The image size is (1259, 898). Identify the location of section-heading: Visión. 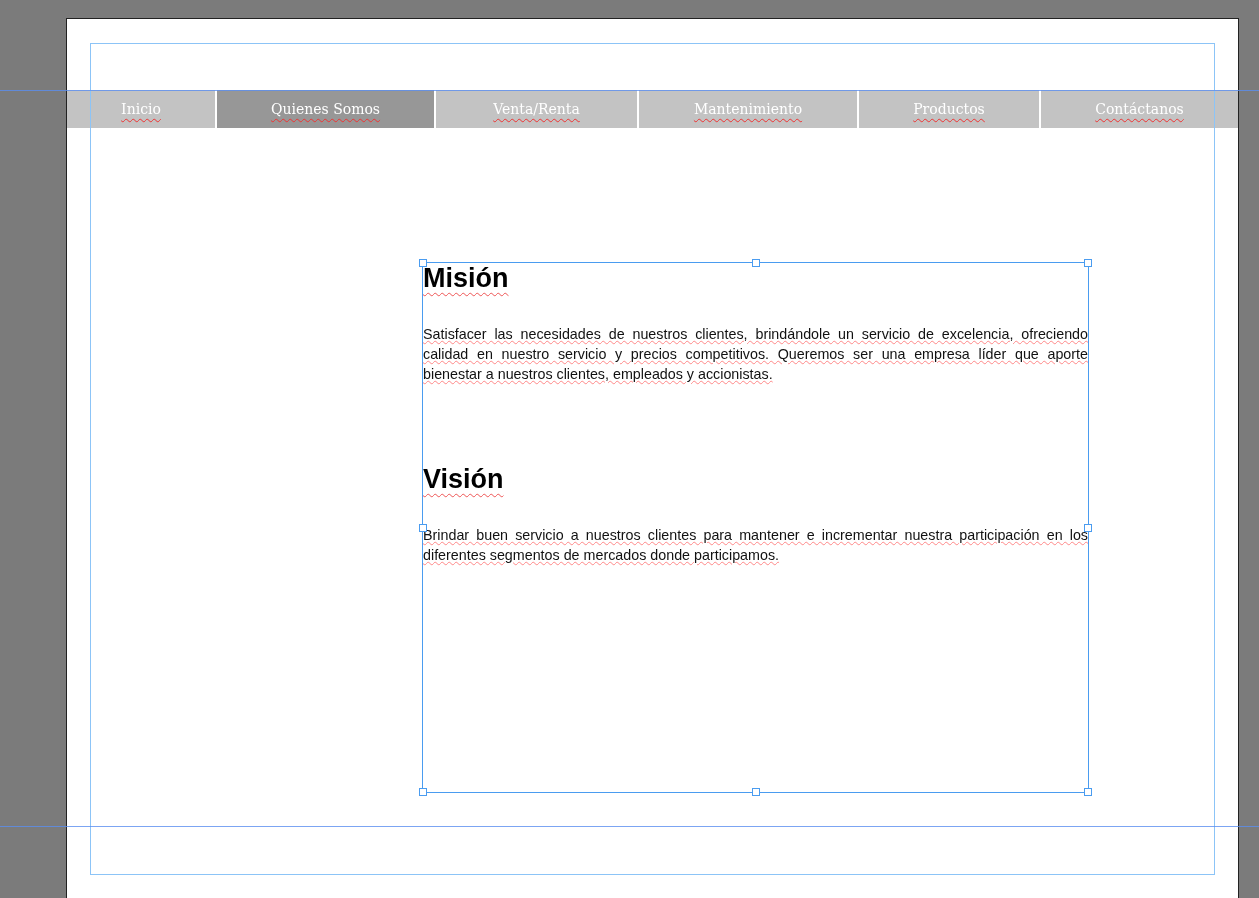
(463, 479).